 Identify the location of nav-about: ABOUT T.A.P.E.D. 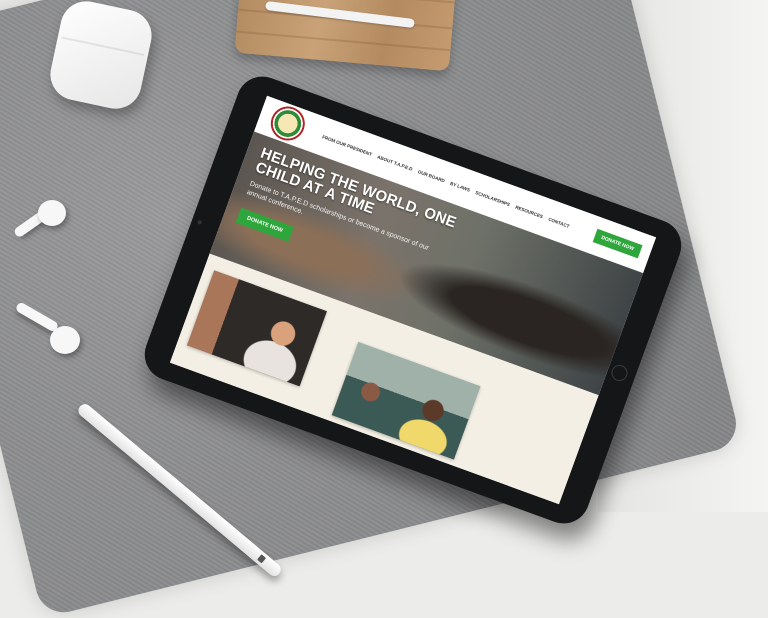
(395, 162).